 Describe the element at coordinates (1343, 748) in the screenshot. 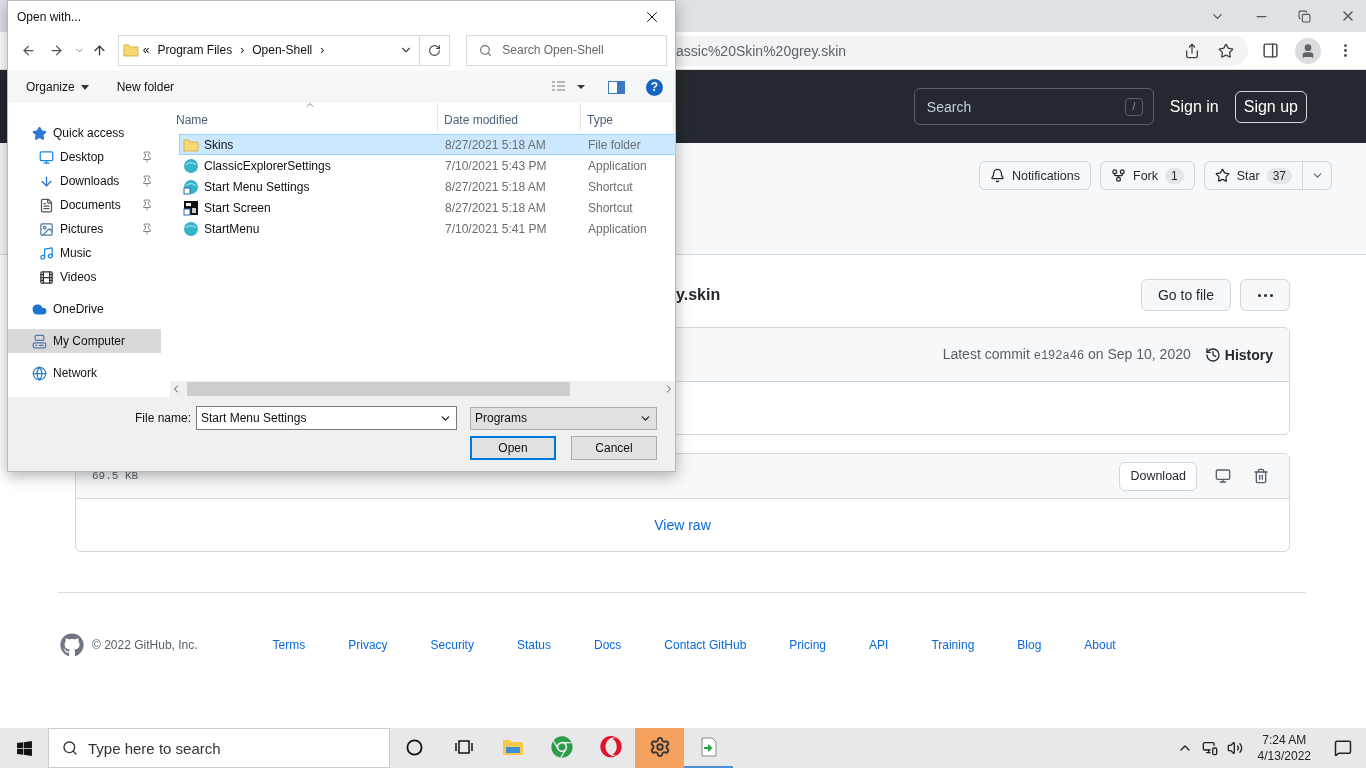

I see `notification-icon` at that location.